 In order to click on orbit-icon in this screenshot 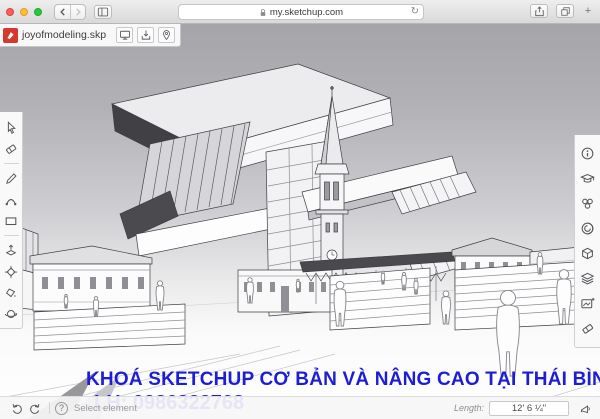, I will do `click(11, 313)`.